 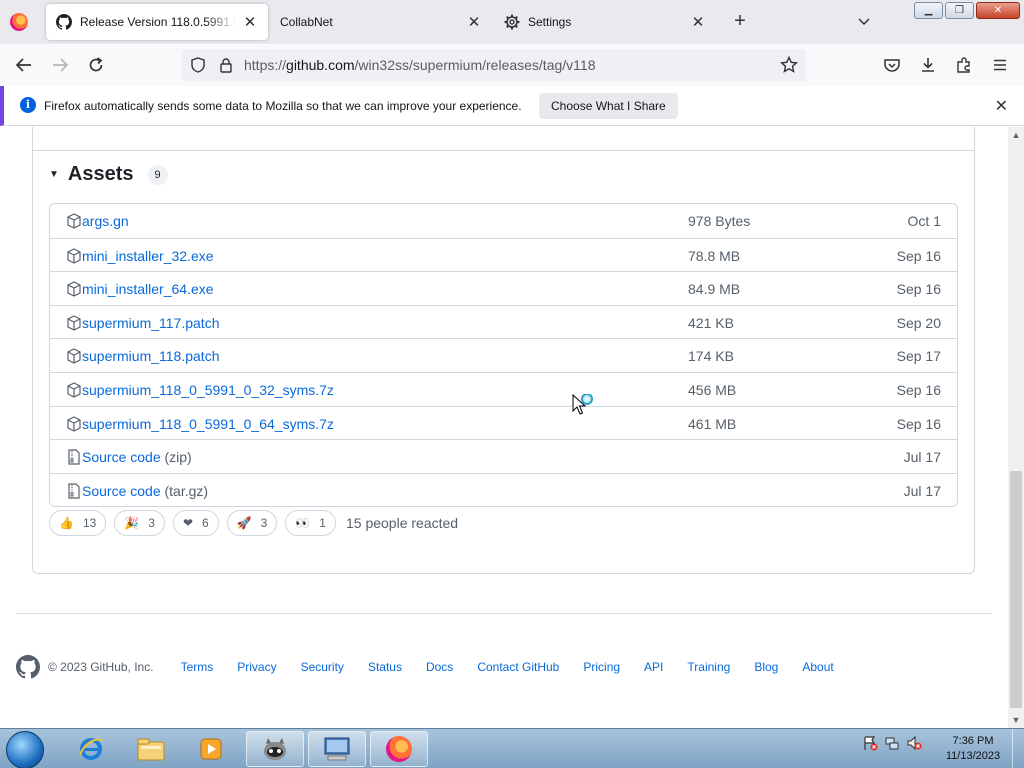 I want to click on scroll-down-arrow-icon: ▼, so click(x=1016, y=720).